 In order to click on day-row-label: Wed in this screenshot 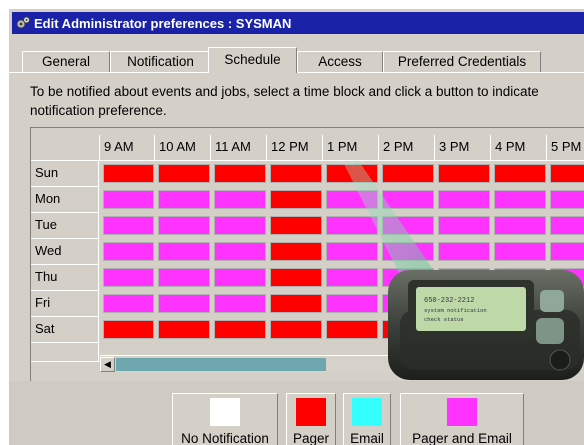, I will do `click(65, 252)`.